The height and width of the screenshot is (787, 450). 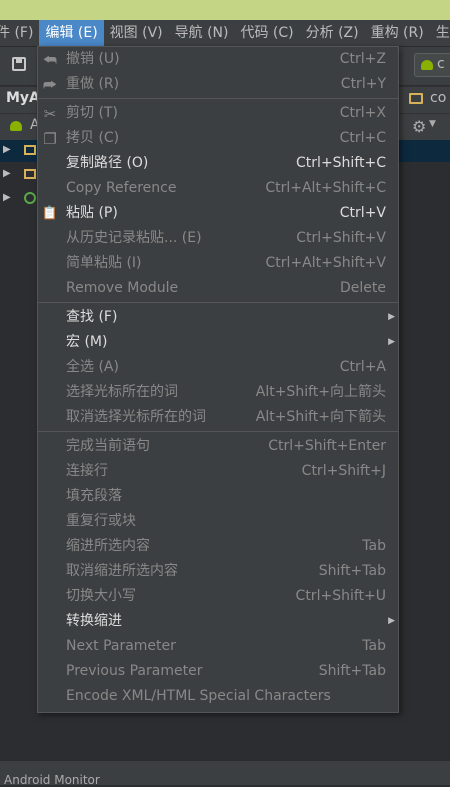 I want to click on menu-item: Remove Module Delete, so click(x=218, y=288).